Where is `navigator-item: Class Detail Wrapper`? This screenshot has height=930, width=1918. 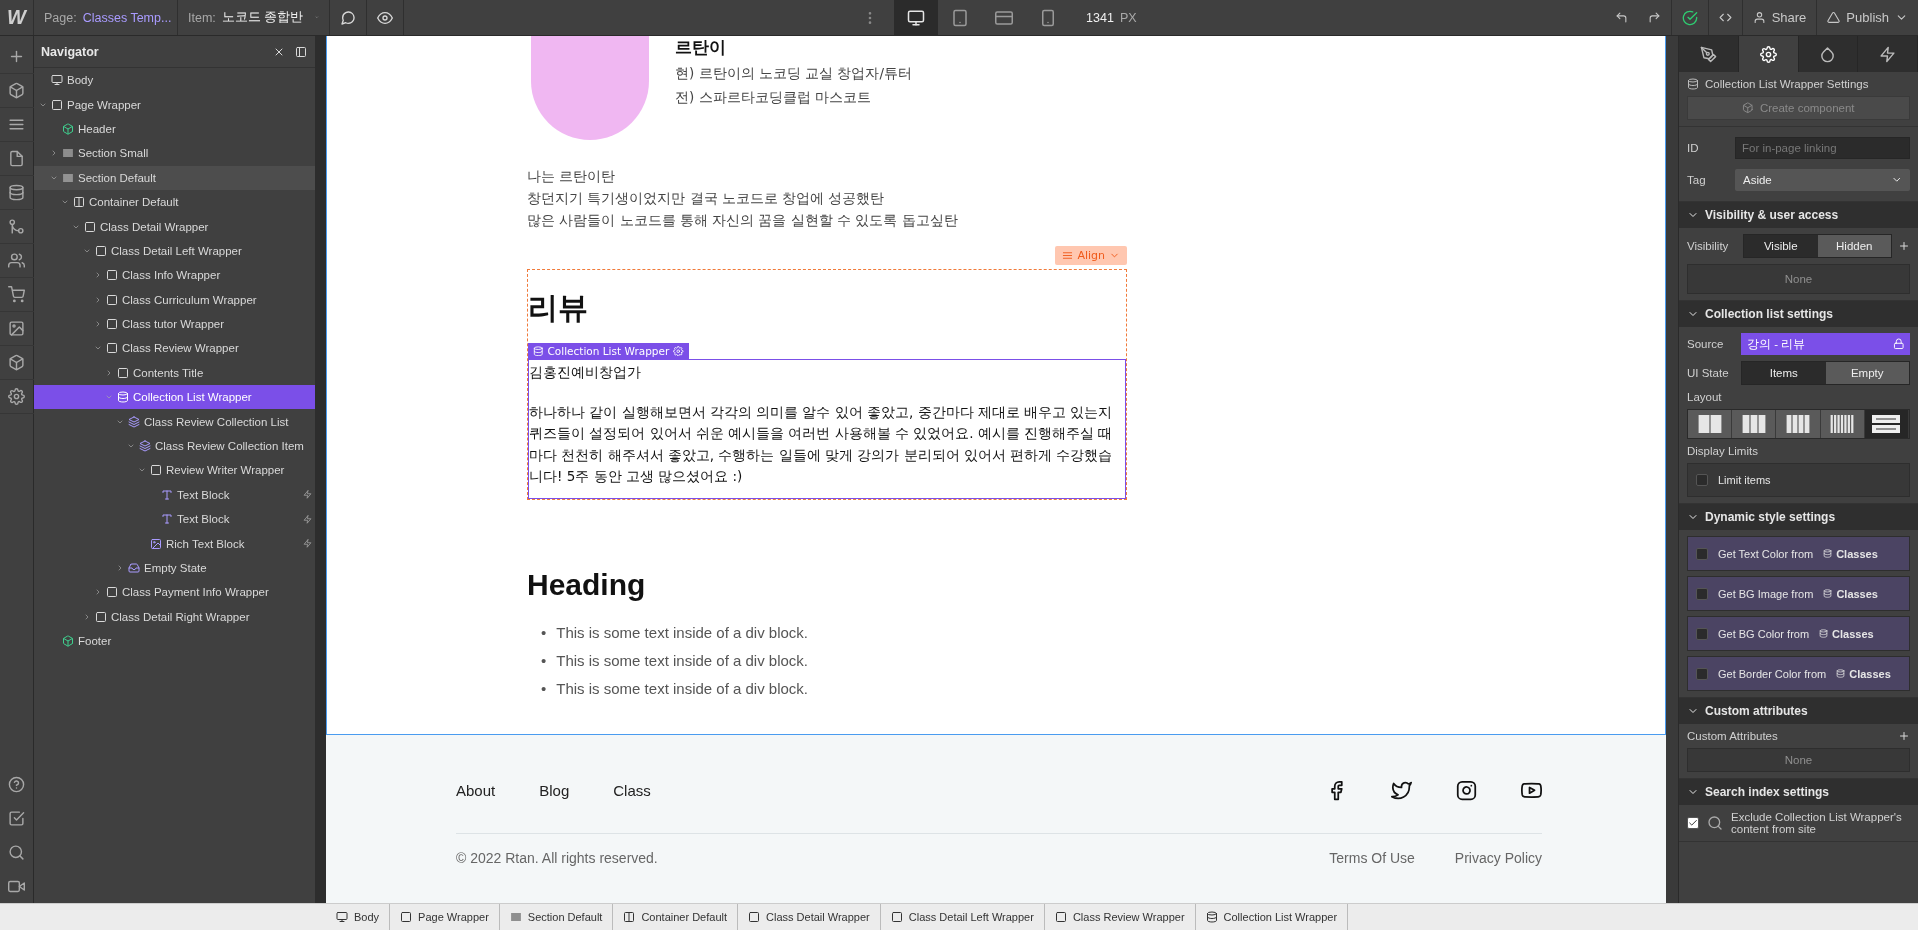 navigator-item: Class Detail Wrapper is located at coordinates (174, 226).